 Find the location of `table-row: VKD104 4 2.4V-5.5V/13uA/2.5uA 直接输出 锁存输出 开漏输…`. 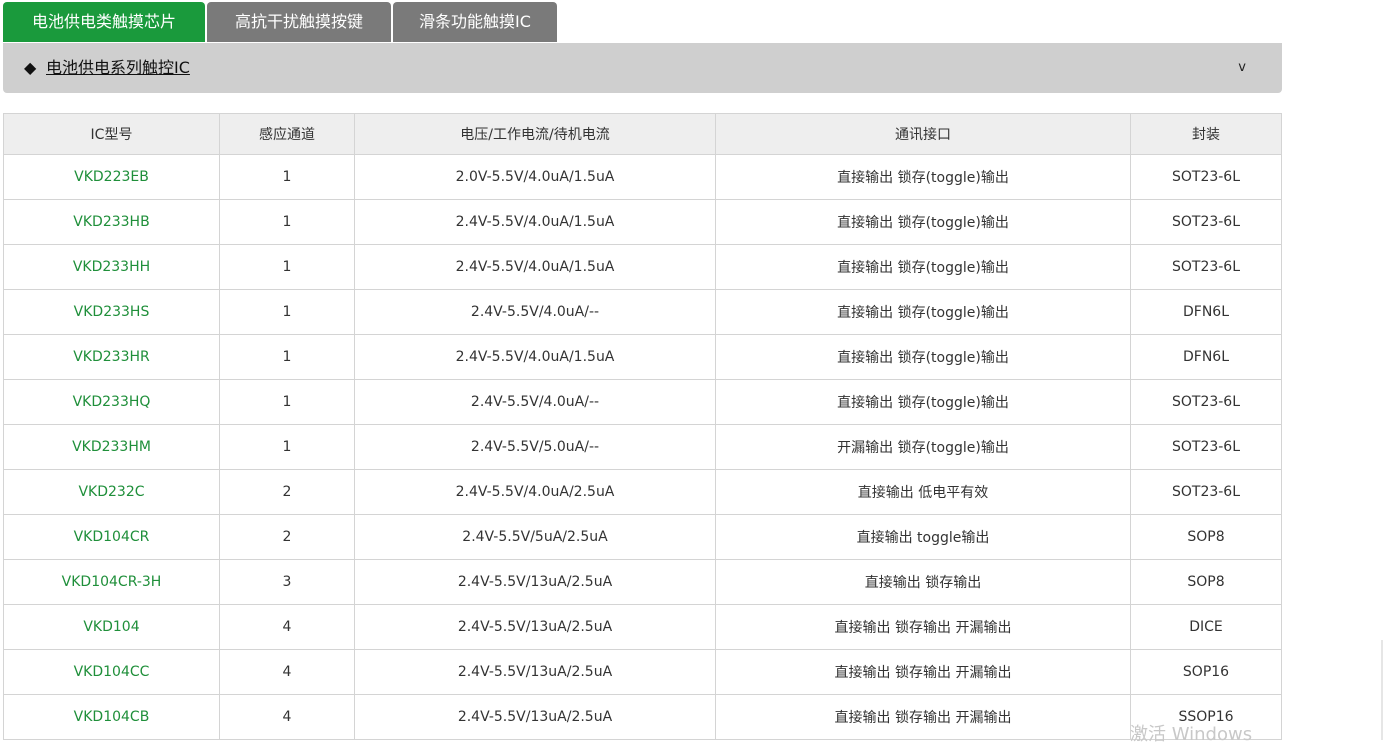

table-row: VKD104 4 2.4V-5.5V/13uA/2.5uA 直接输出 锁存输出 开漏输… is located at coordinates (642, 627).